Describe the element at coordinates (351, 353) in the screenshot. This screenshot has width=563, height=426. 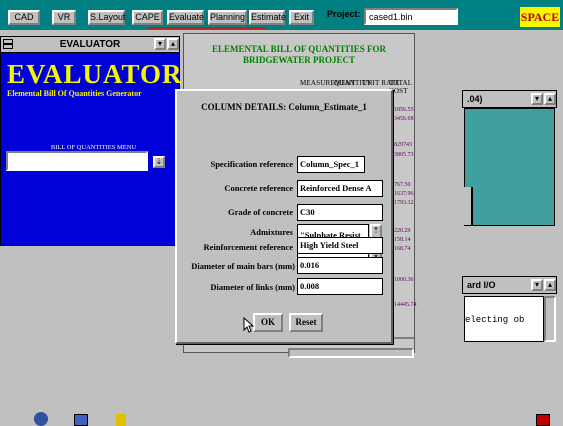
I see `document-horizontal-scrollbar` at that location.